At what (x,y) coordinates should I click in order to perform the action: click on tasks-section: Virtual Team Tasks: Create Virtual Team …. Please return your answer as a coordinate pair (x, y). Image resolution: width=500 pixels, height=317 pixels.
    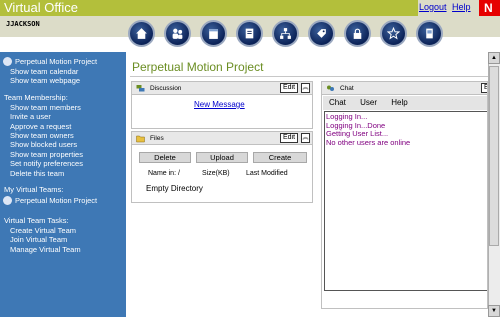
    Looking at the image, I should click on (63, 235).